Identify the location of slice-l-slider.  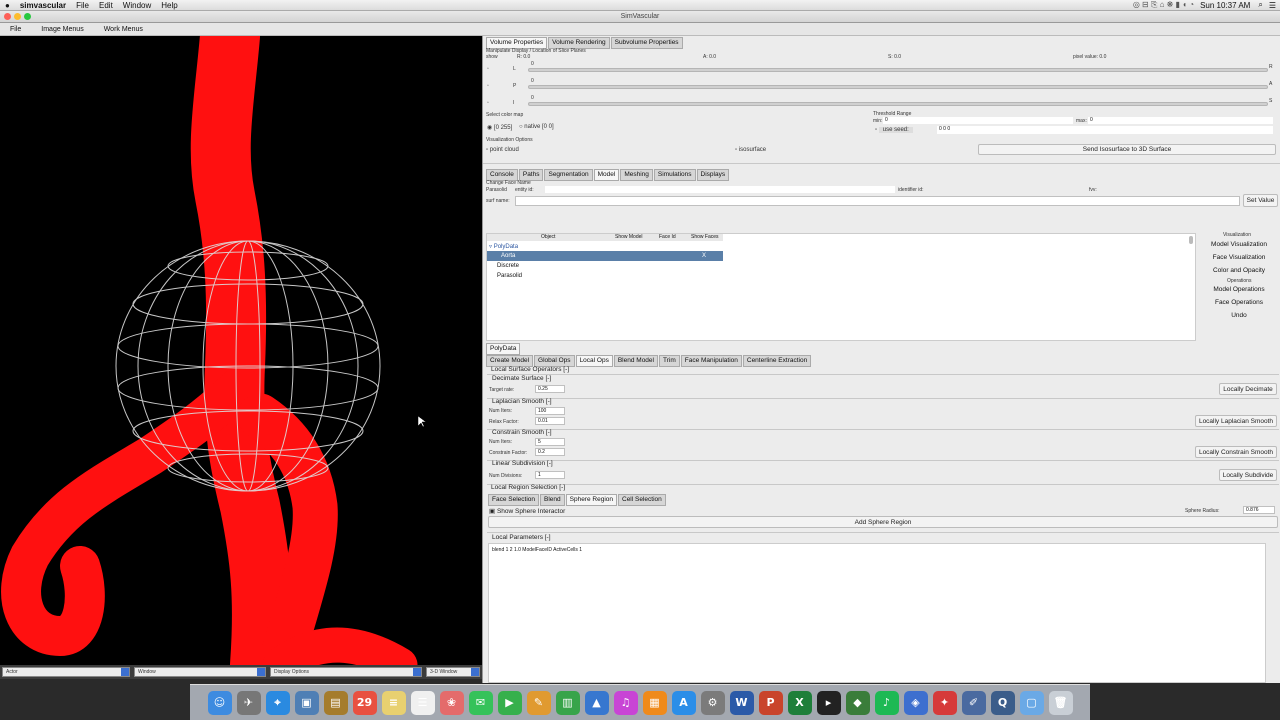
(898, 70).